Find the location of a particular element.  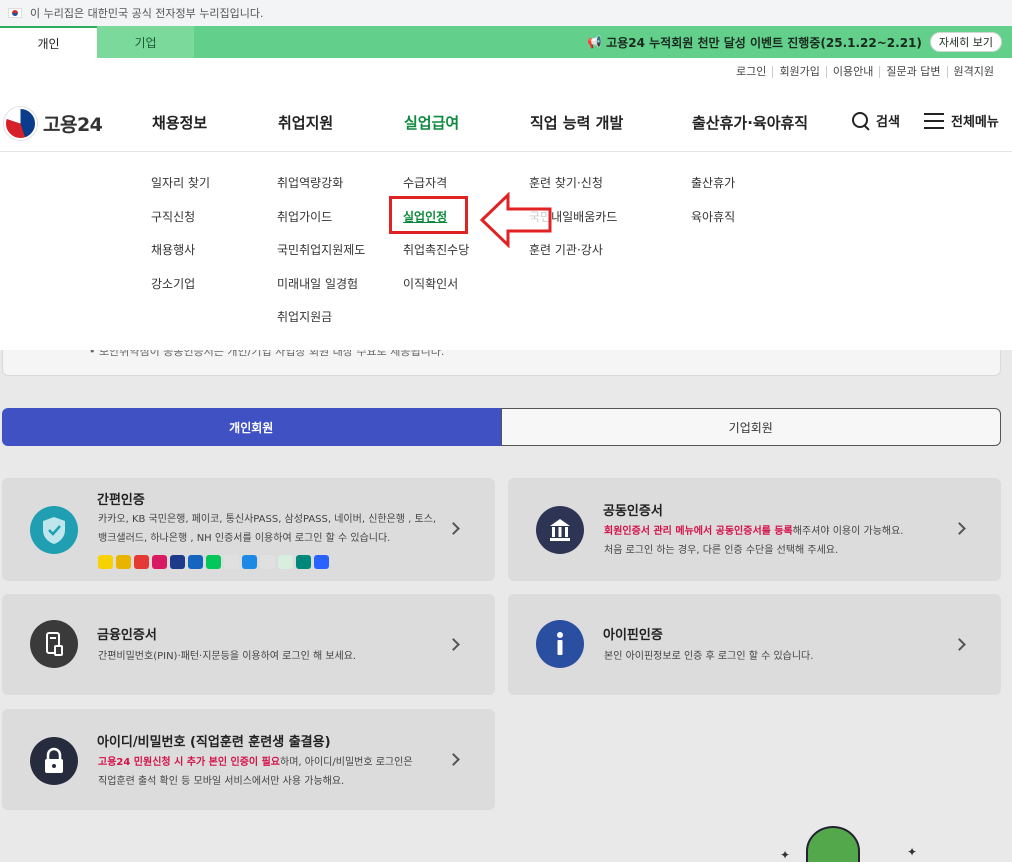

red-arrow-icon is located at coordinates (516, 220).